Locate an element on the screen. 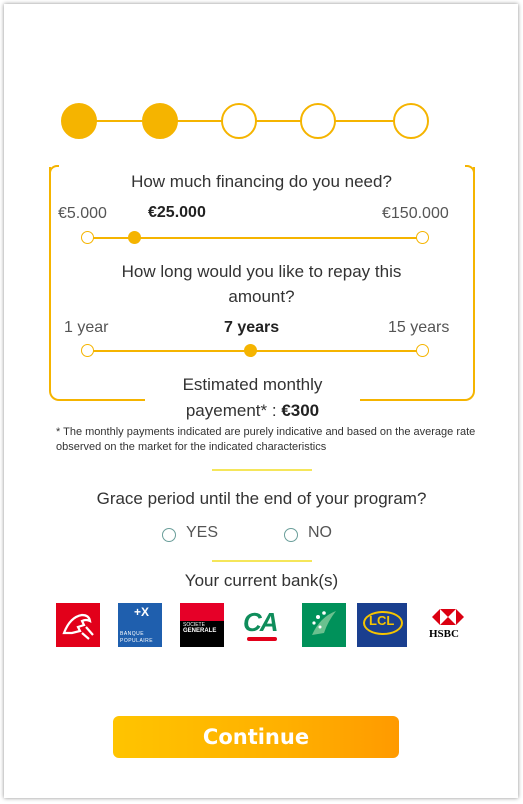  grace-yes-label: YES is located at coordinates (202, 533).